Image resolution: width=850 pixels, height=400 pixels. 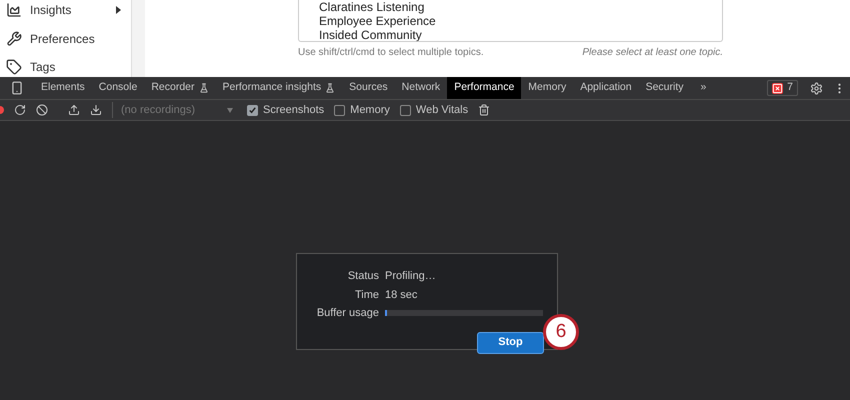 What do you see at coordinates (43, 67) in the screenshot?
I see `sidebar-item: Tags` at bounding box center [43, 67].